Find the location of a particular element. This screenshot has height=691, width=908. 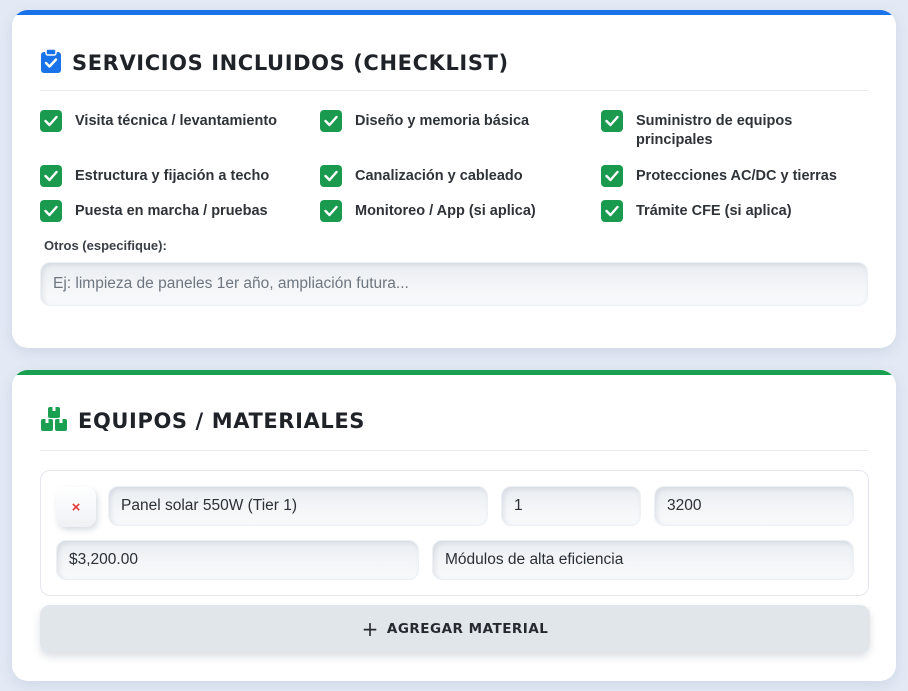

plus-icon: + is located at coordinates (370, 629).